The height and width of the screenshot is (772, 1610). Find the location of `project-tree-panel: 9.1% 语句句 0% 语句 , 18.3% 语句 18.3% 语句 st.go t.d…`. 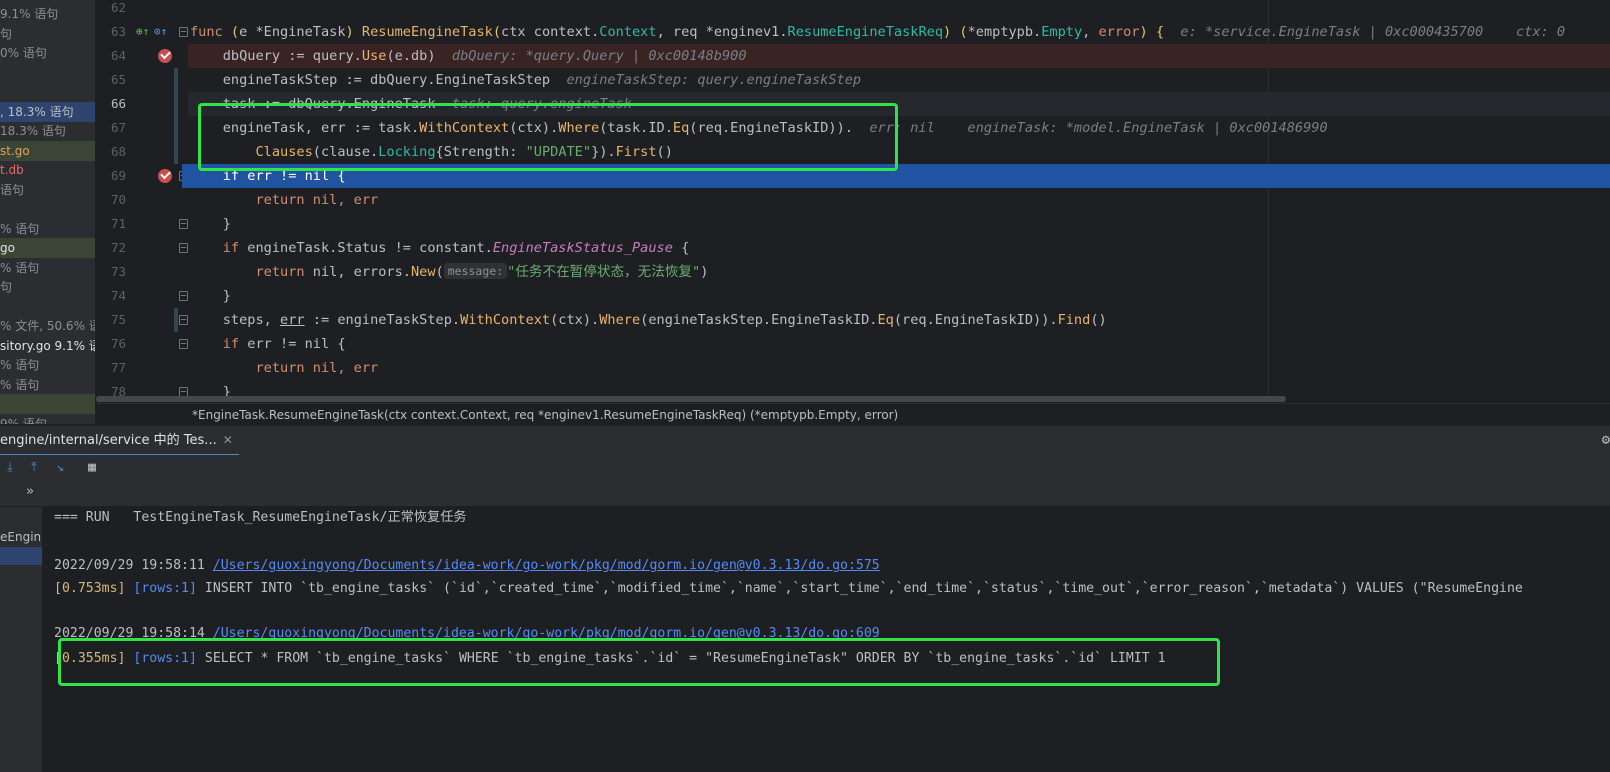

project-tree-panel: 9.1% 语句句 0% 语句 , 18.3% 语句 18.3% 语句 st.go t.d… is located at coordinates (48, 212).